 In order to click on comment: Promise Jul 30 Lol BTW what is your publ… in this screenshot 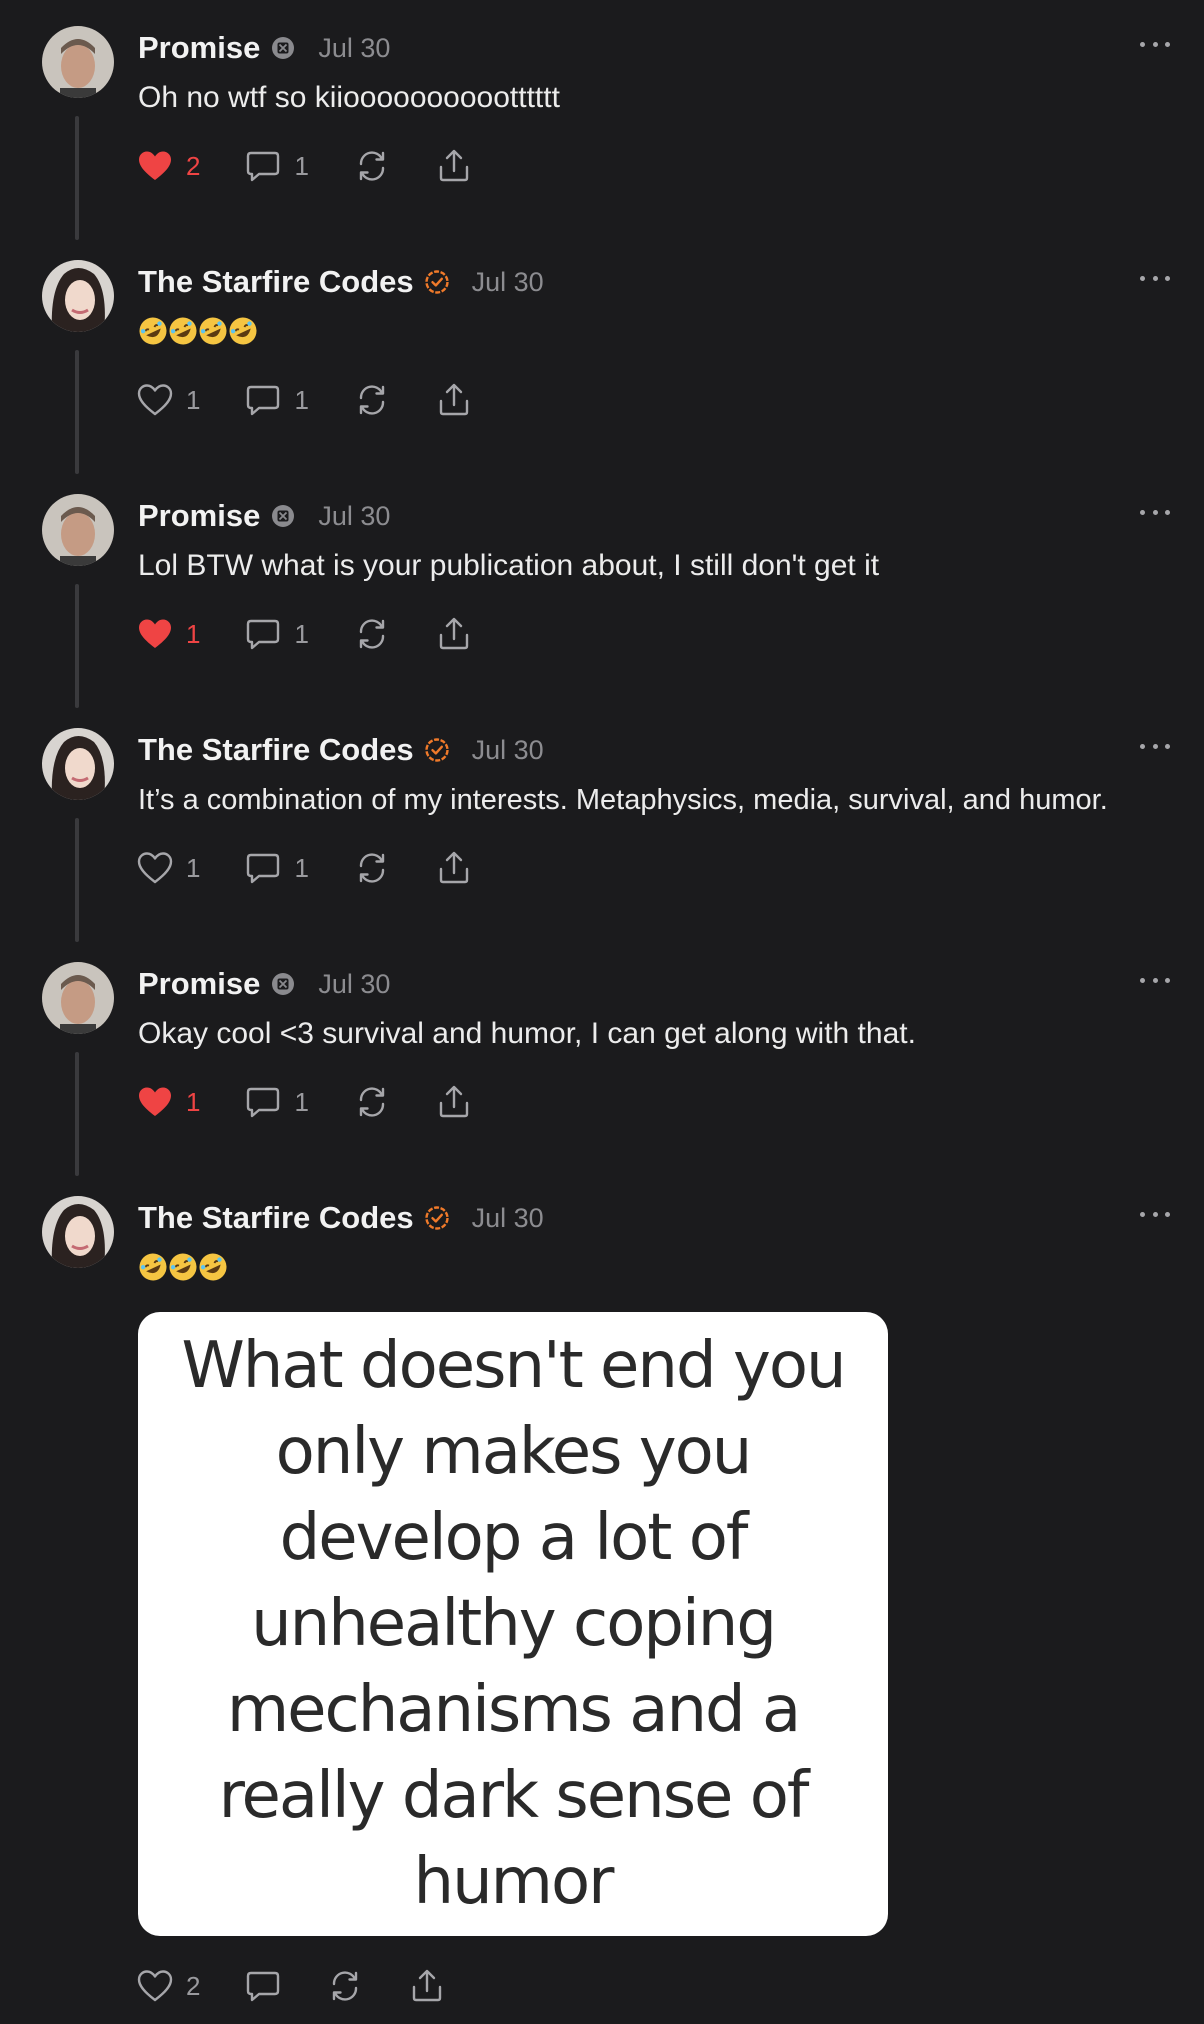, I will do `click(602, 588)`.